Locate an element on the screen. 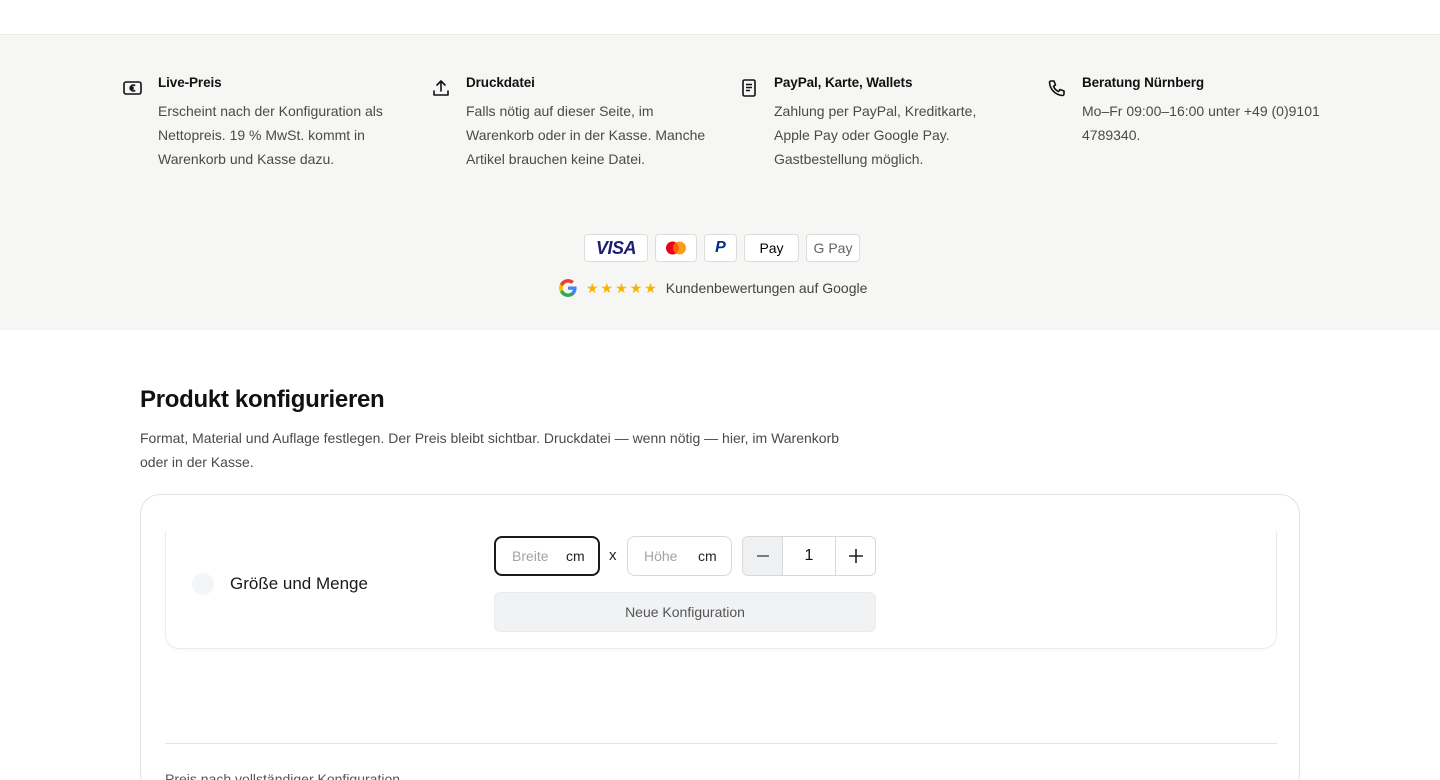  rating-stars: ★★★★★ is located at coordinates (622, 287).